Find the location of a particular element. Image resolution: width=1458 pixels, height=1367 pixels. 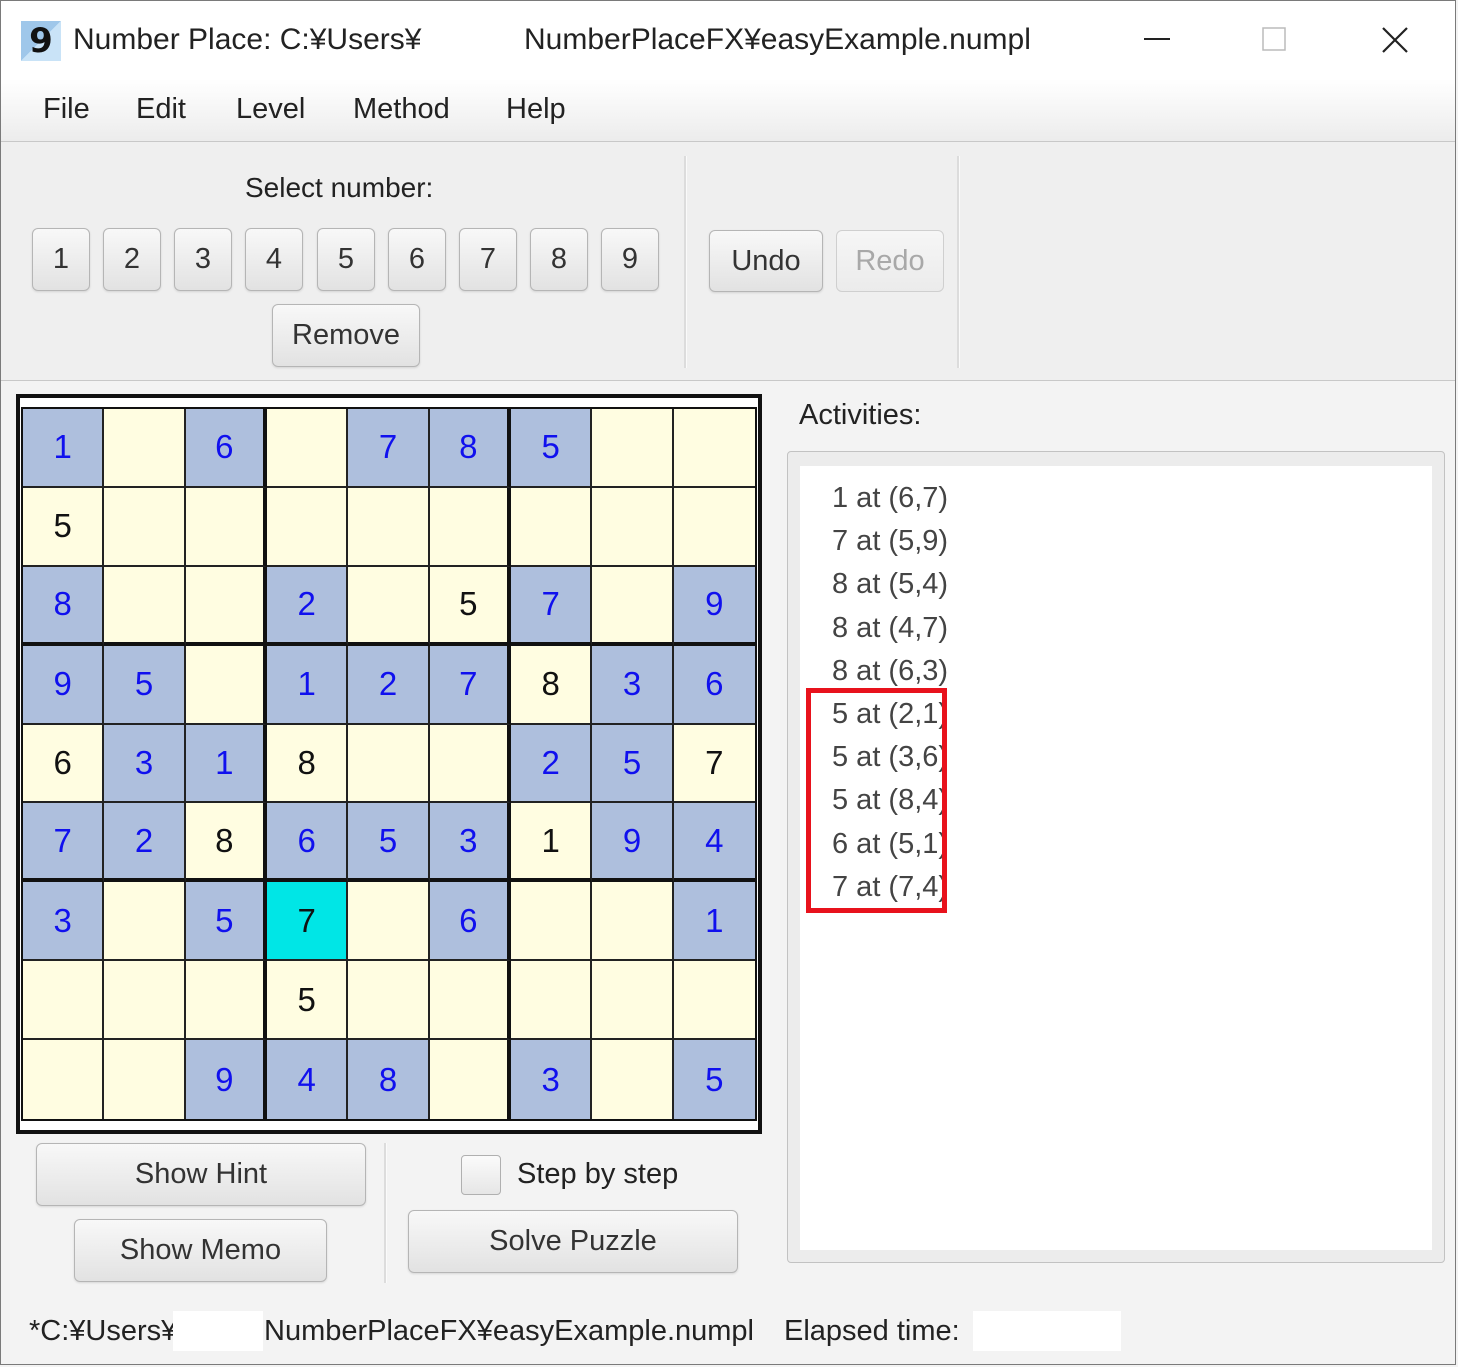

activity-item: 8 at (6,3) is located at coordinates (890, 671).